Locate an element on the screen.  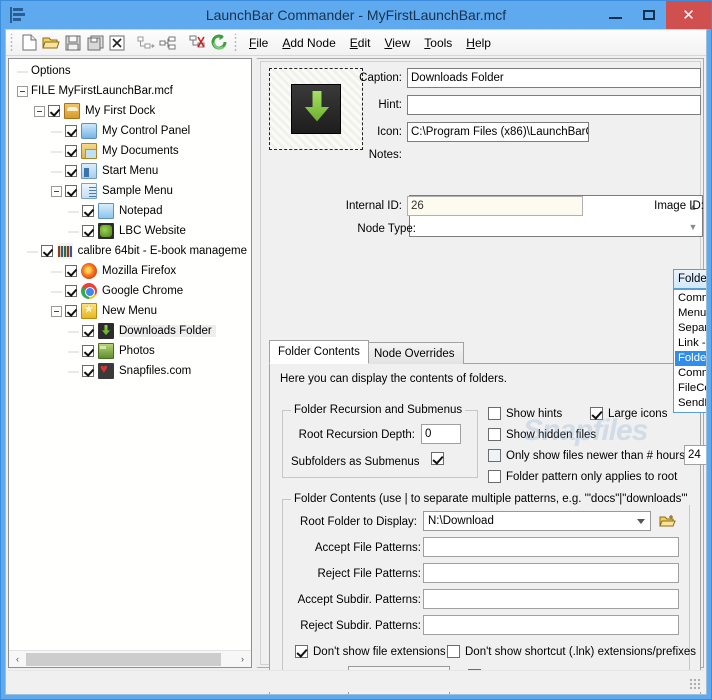
folder-pattern-root-row: Folder pattern only applies to root is located at coordinates (582, 476).